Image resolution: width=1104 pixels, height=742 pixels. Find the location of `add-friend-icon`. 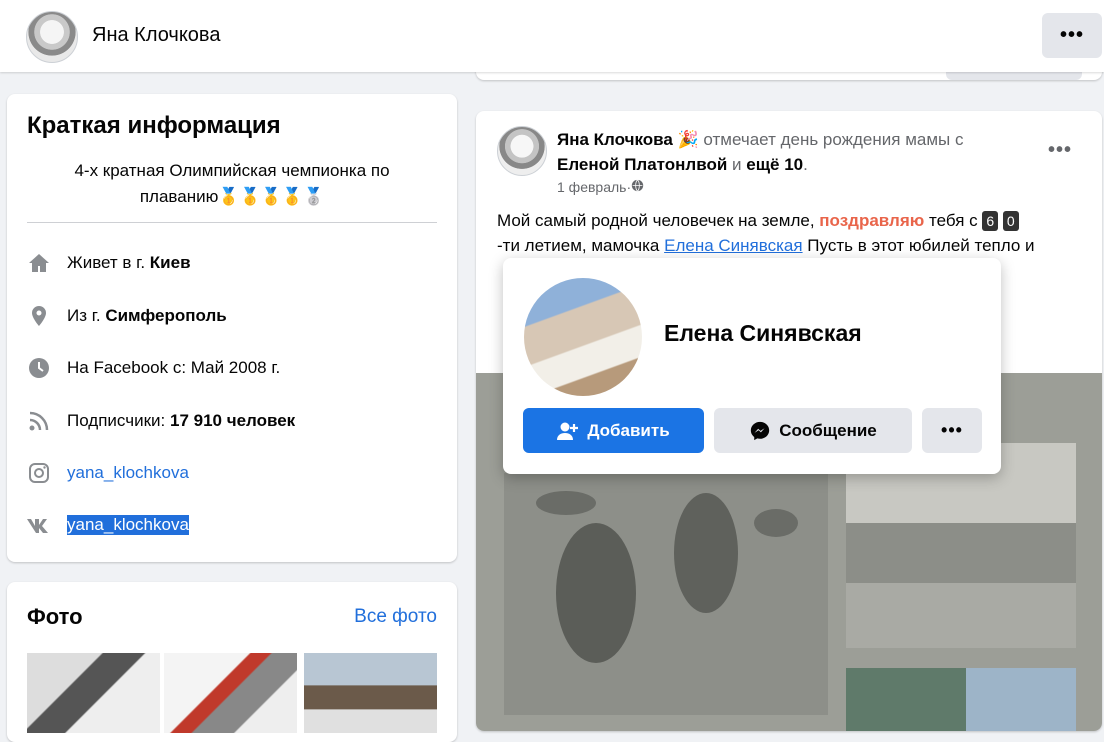

add-friend-icon is located at coordinates (568, 431).